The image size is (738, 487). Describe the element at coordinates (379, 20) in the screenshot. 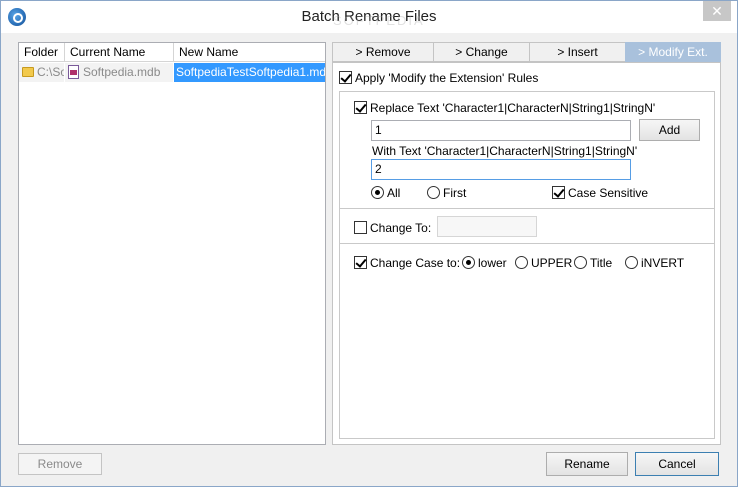

I see `watermark: SOFTPEDIA` at that location.